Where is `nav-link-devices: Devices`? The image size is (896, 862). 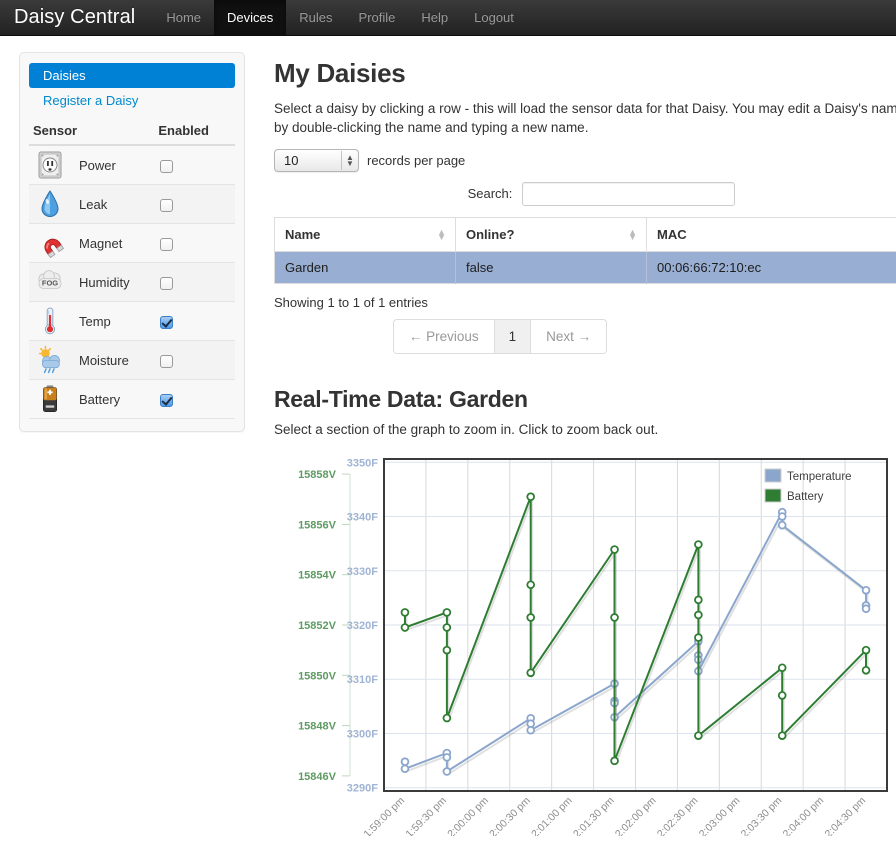
nav-link-devices: Devices is located at coordinates (250, 17).